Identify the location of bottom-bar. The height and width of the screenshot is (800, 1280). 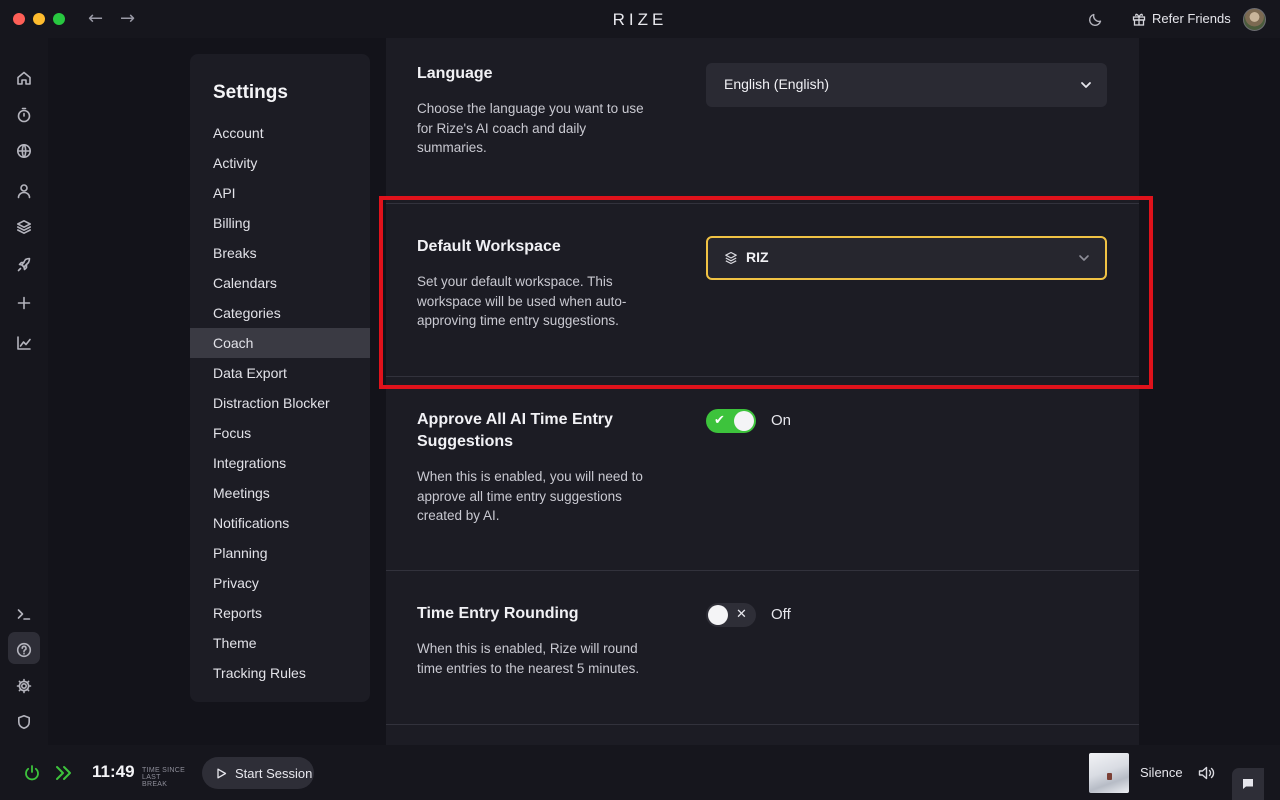
(640, 772).